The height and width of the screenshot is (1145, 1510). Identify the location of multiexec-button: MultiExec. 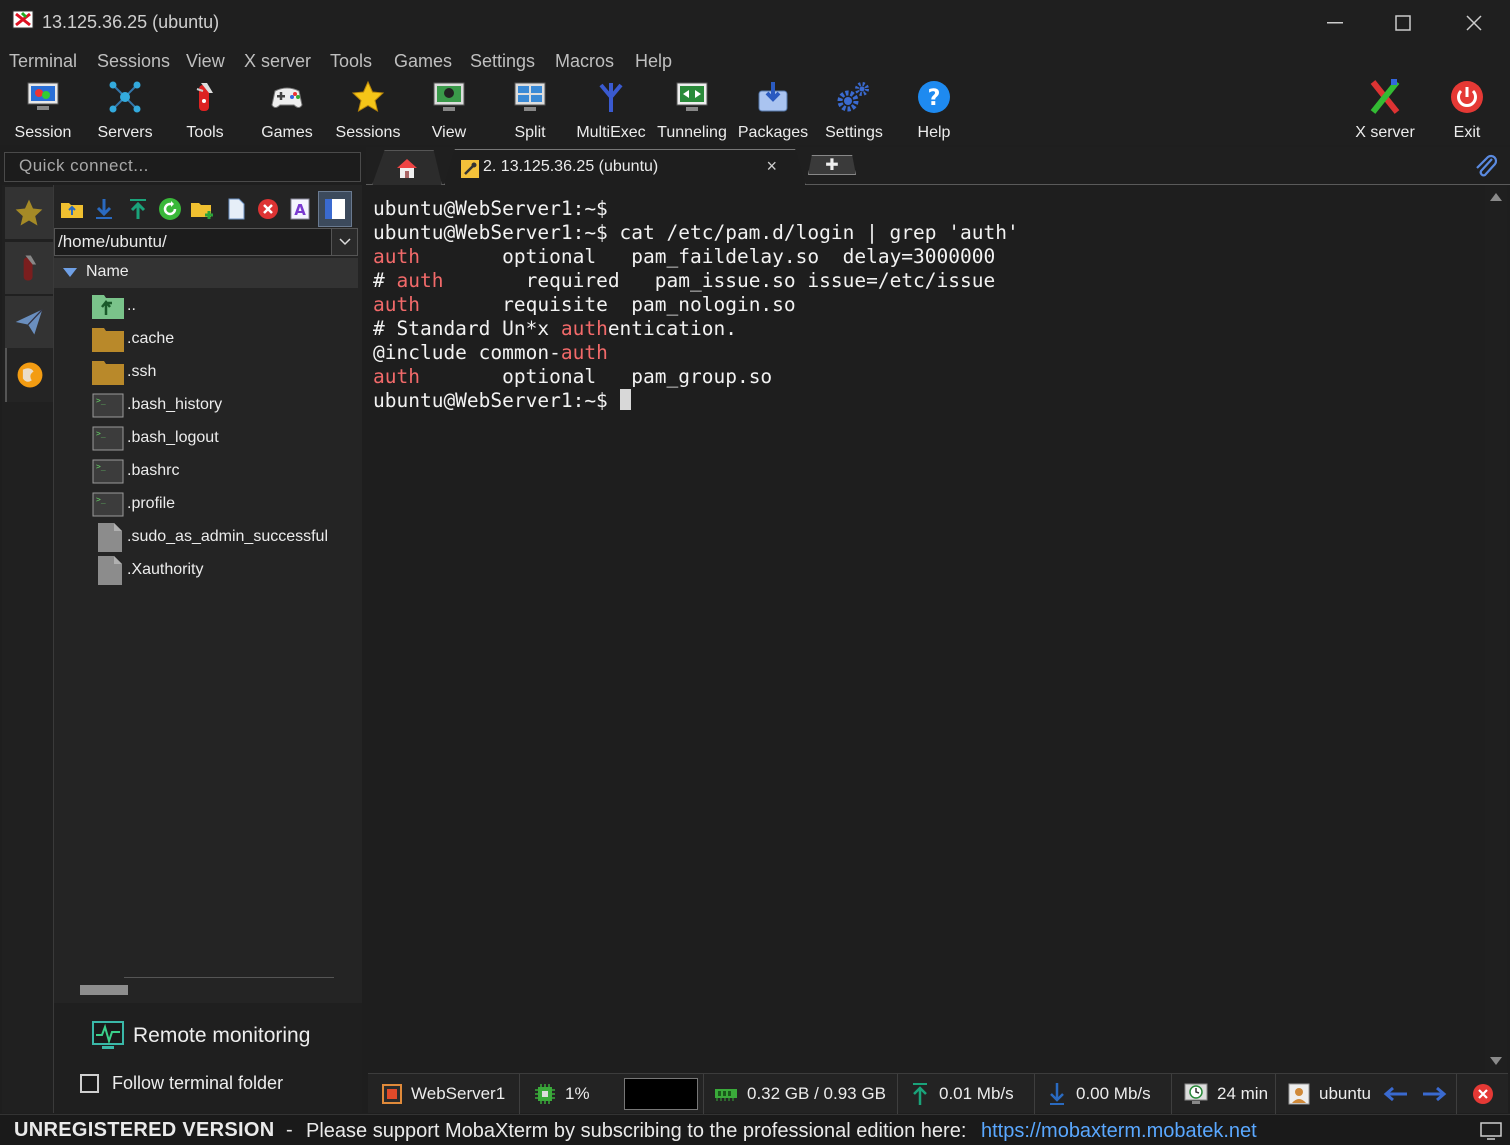
(611, 111).